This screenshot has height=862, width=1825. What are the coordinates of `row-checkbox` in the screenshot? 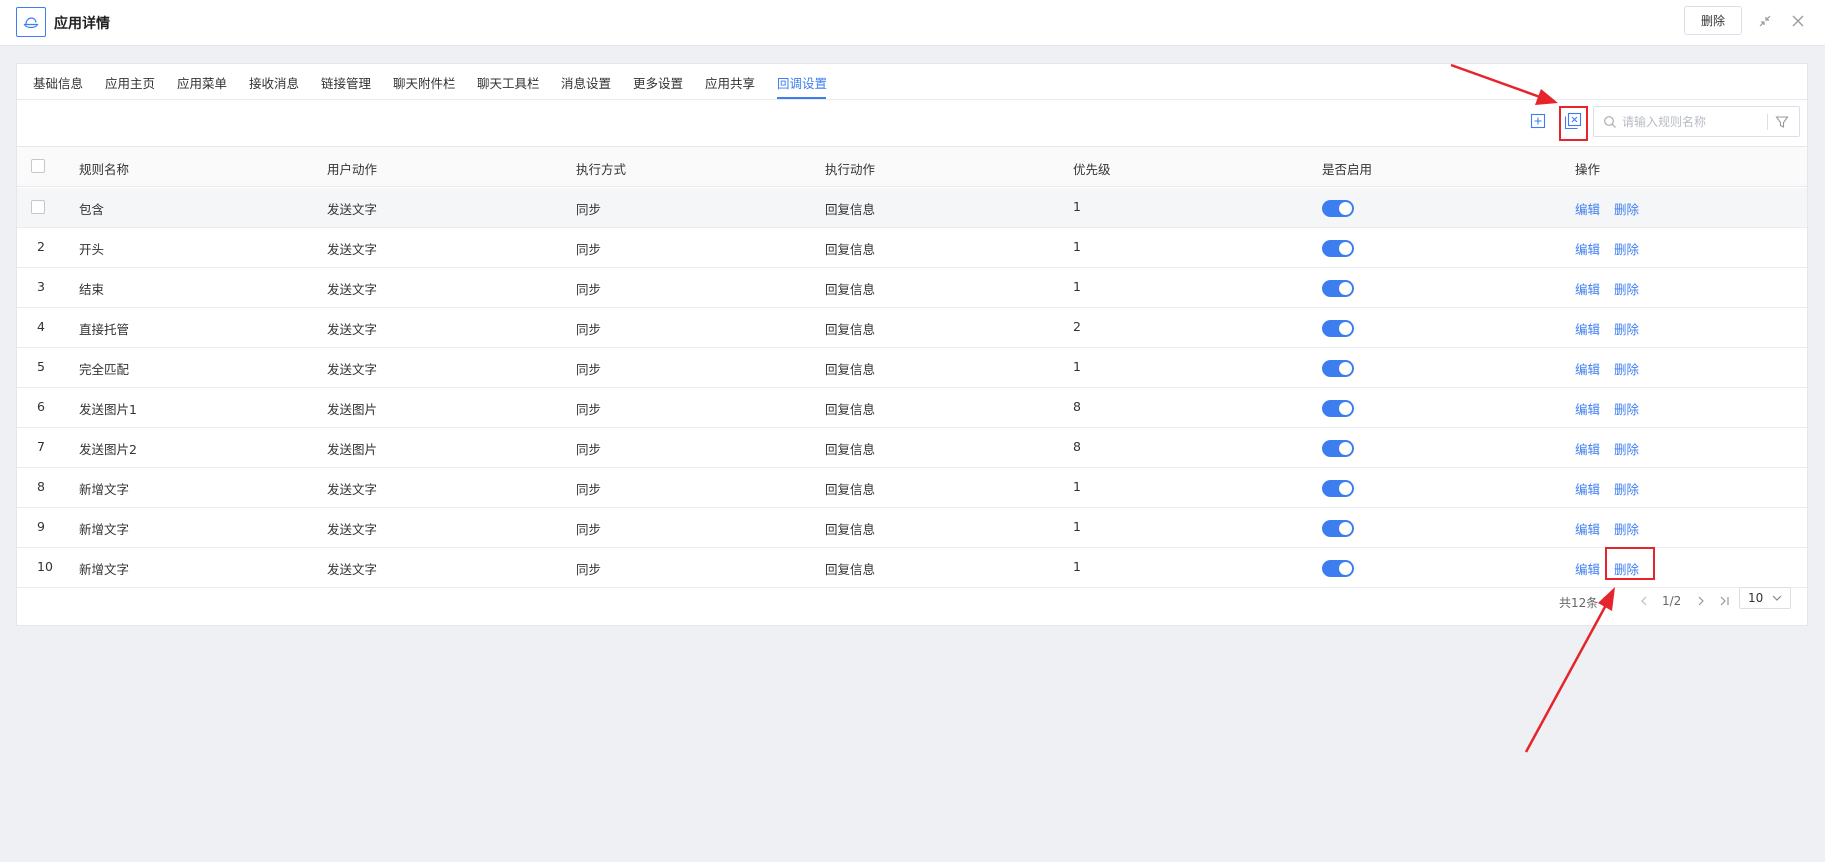 It's located at (38, 207).